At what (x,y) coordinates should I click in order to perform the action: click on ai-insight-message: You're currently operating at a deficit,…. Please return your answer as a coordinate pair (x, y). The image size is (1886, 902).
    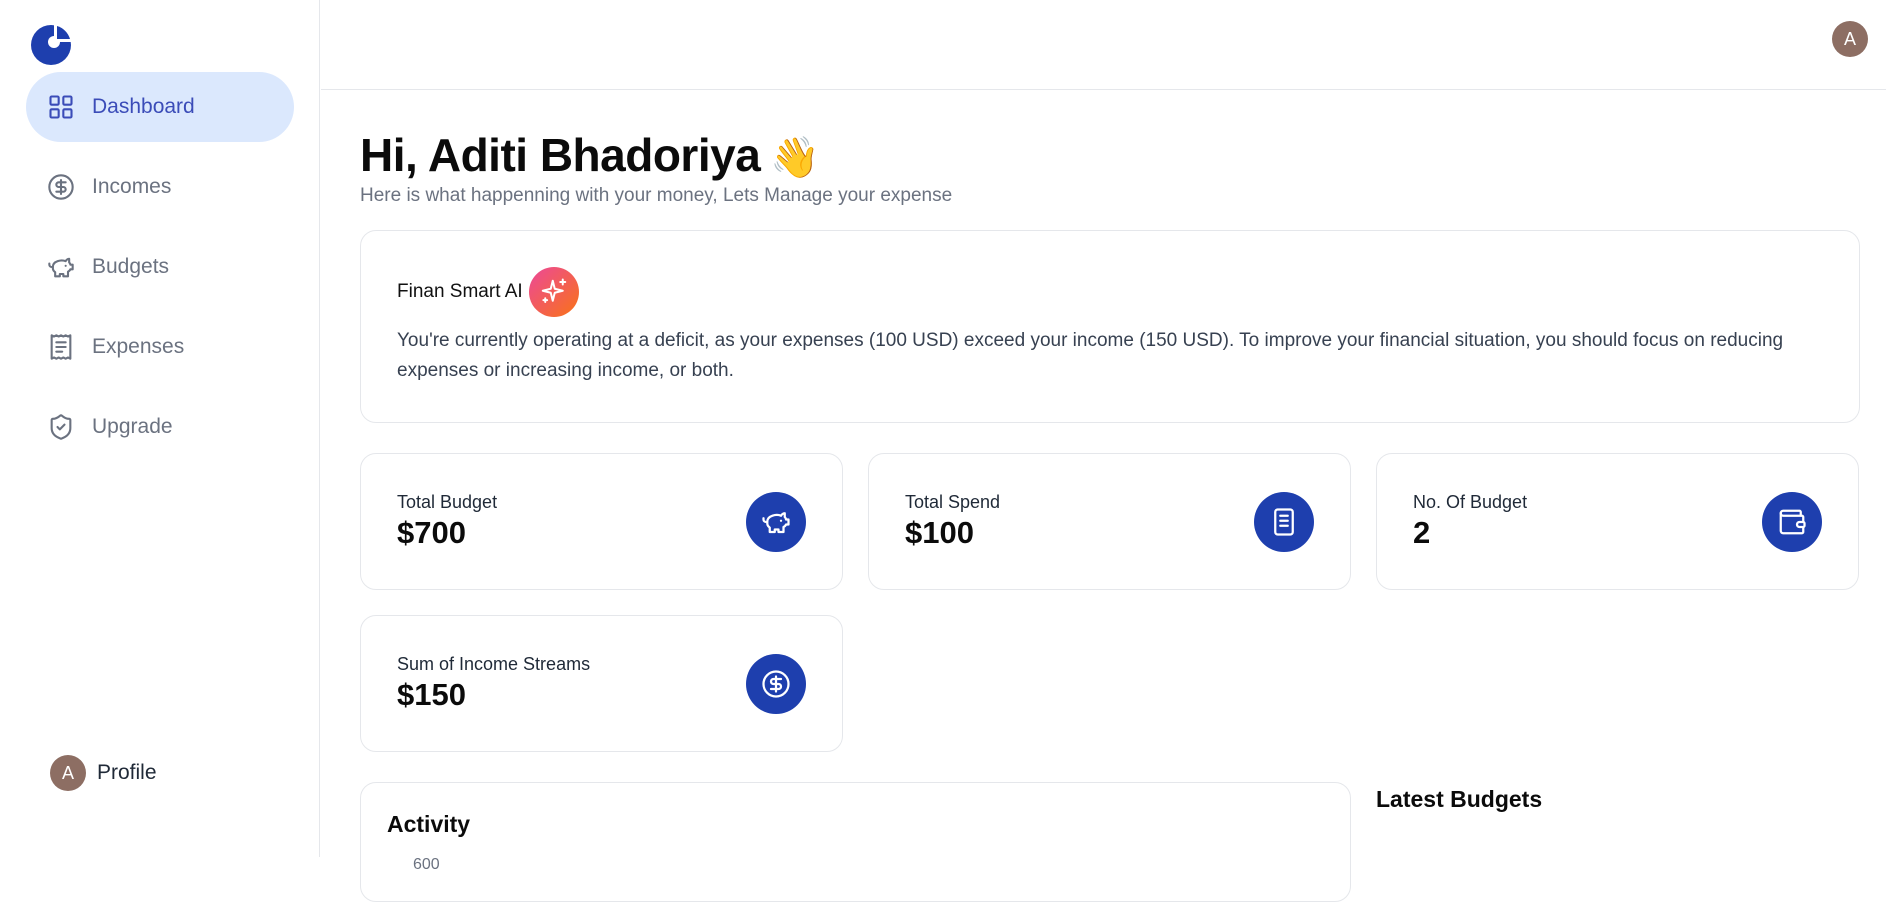
    Looking at the image, I should click on (1090, 355).